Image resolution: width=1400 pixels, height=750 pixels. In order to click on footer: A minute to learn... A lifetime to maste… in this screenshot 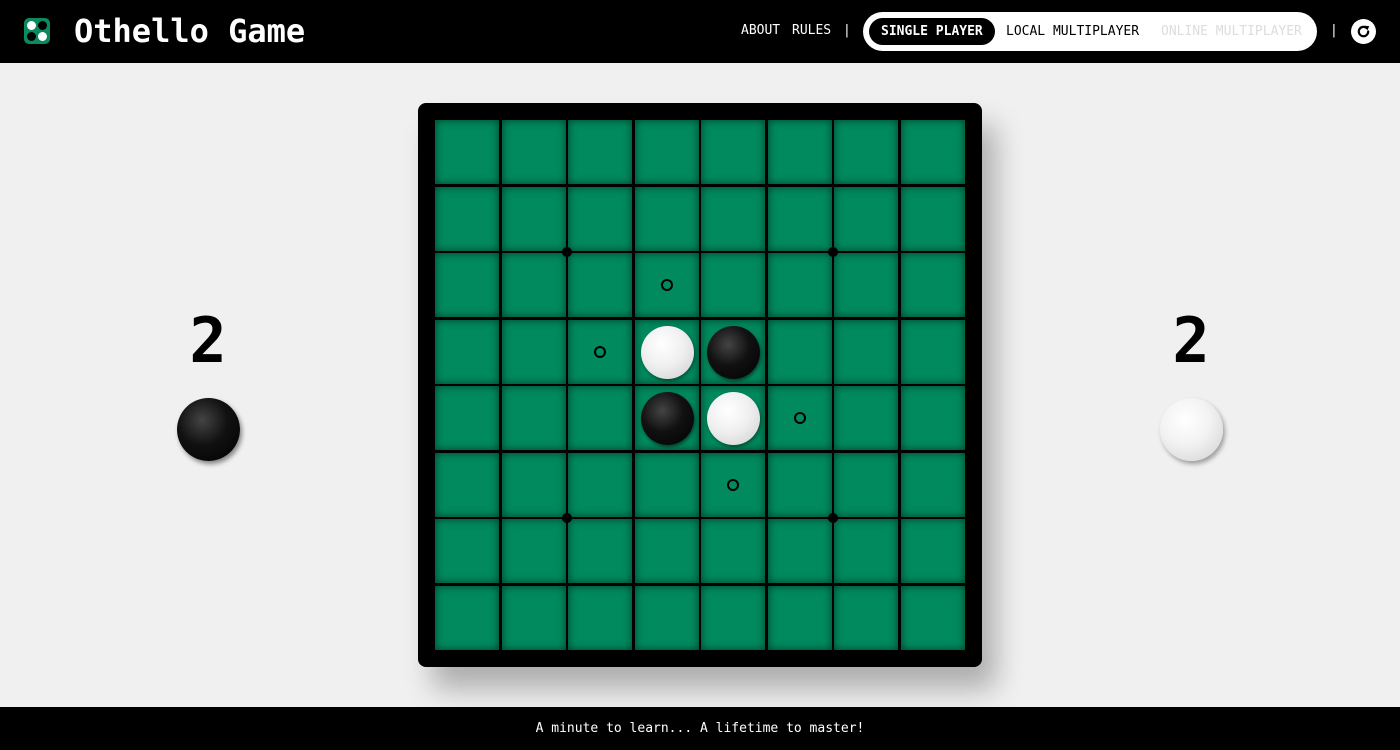, I will do `click(700, 728)`.